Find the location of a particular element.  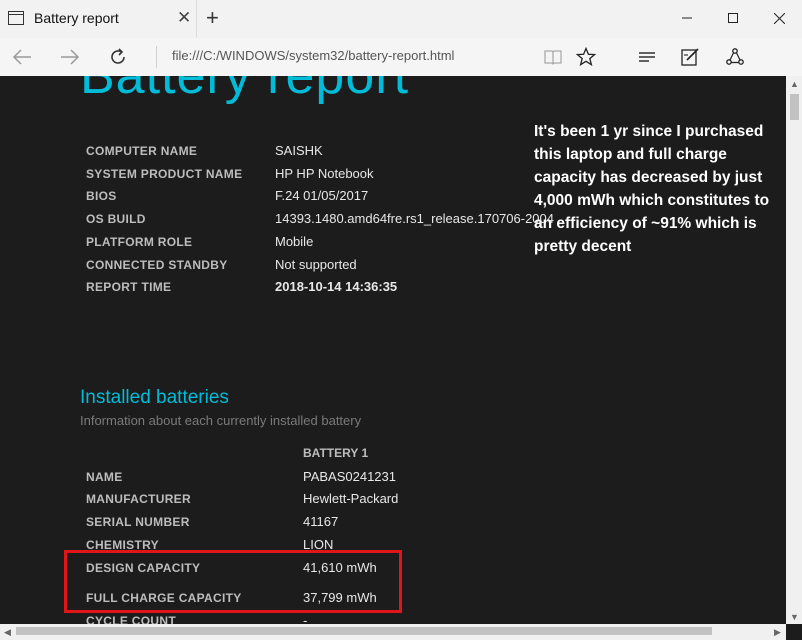

refresh-icon is located at coordinates (118, 57).